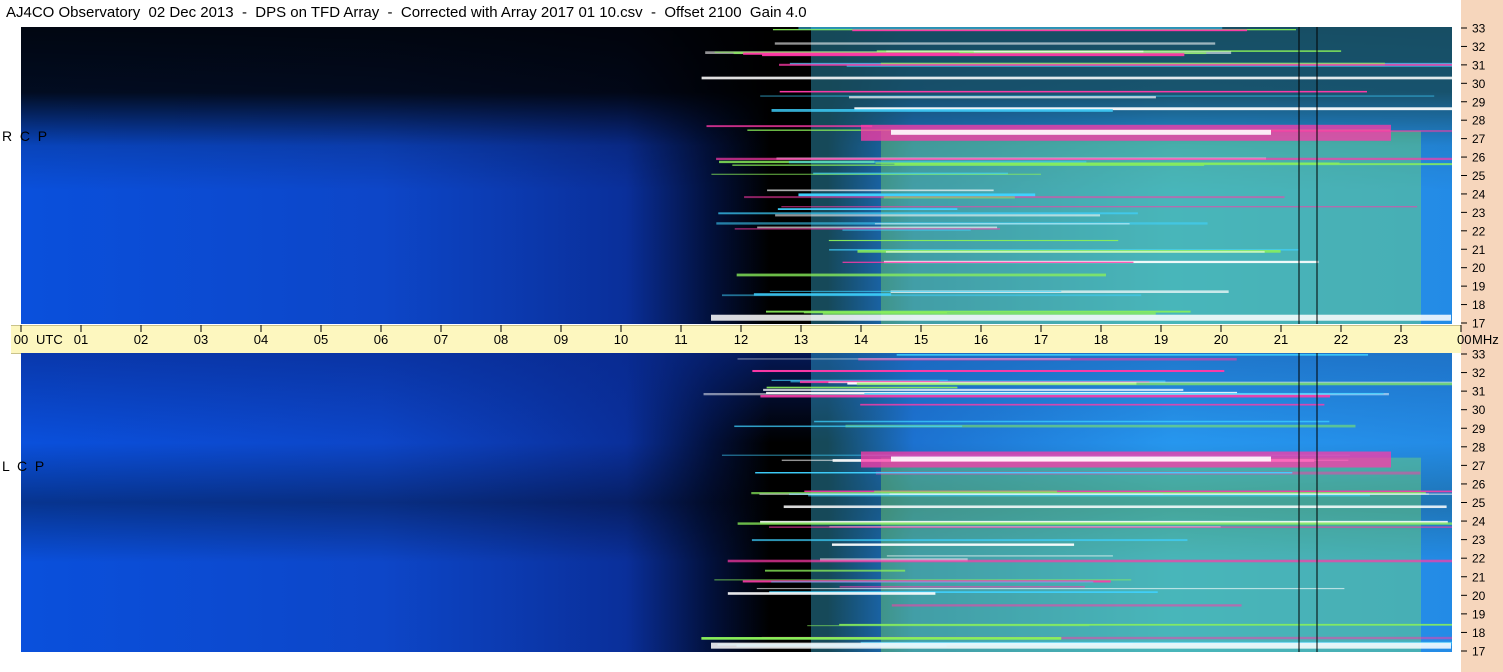 The width and height of the screenshot is (1503, 672). What do you see at coordinates (1479, 447) in the screenshot?
I see `lcp-frequency-tick-label: 28` at bounding box center [1479, 447].